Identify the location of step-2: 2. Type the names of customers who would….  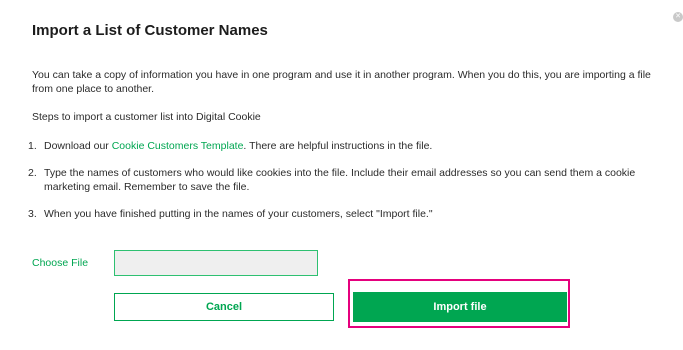
(348, 180).